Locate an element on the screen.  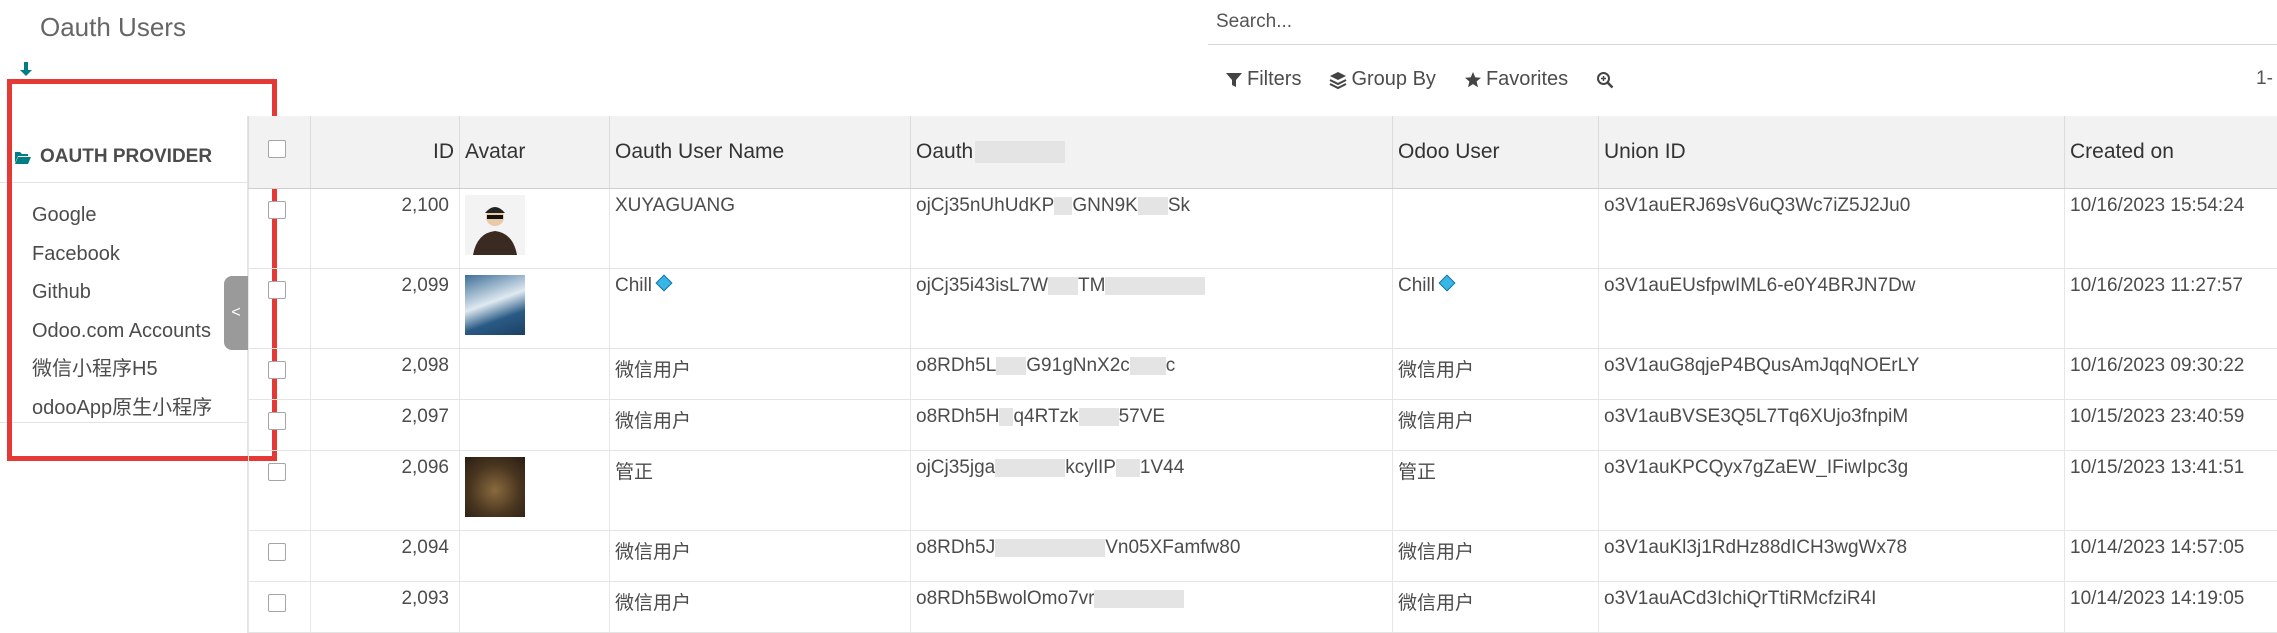
page-title: Oauth Users is located at coordinates (113, 27).